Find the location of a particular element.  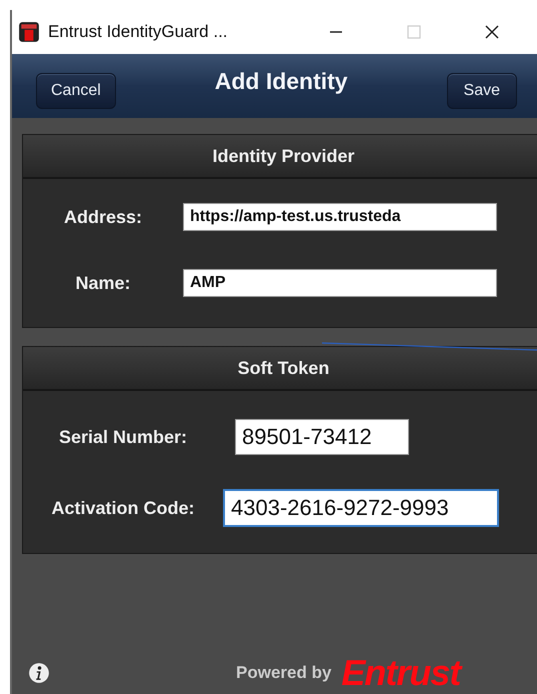

app-icon is located at coordinates (29, 32).